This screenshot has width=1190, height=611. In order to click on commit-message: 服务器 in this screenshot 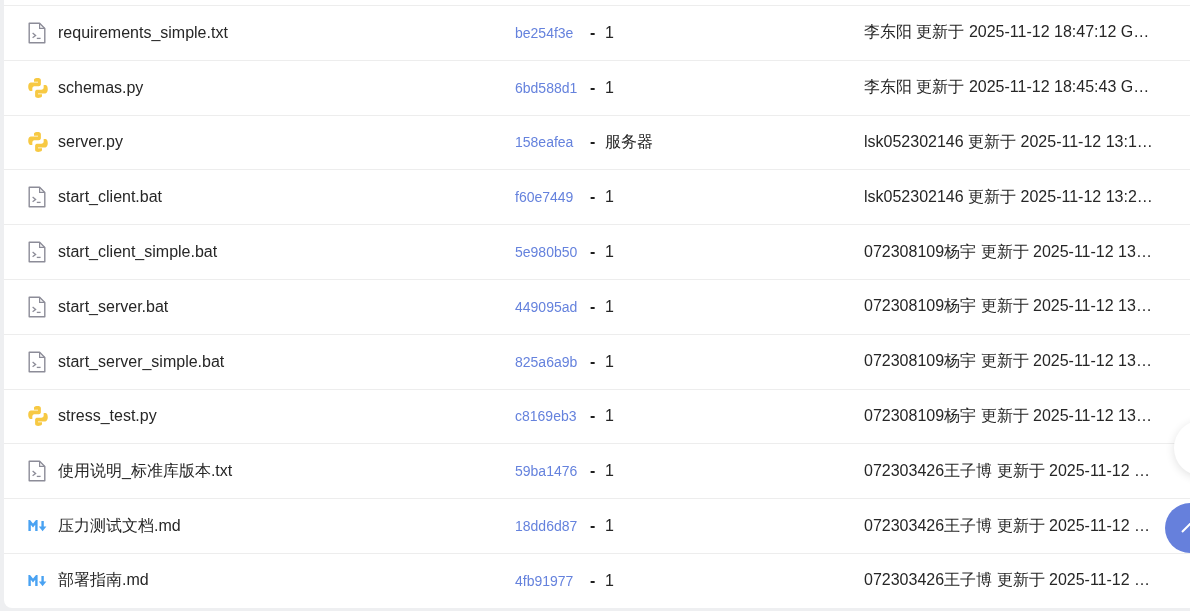, I will do `click(629, 142)`.